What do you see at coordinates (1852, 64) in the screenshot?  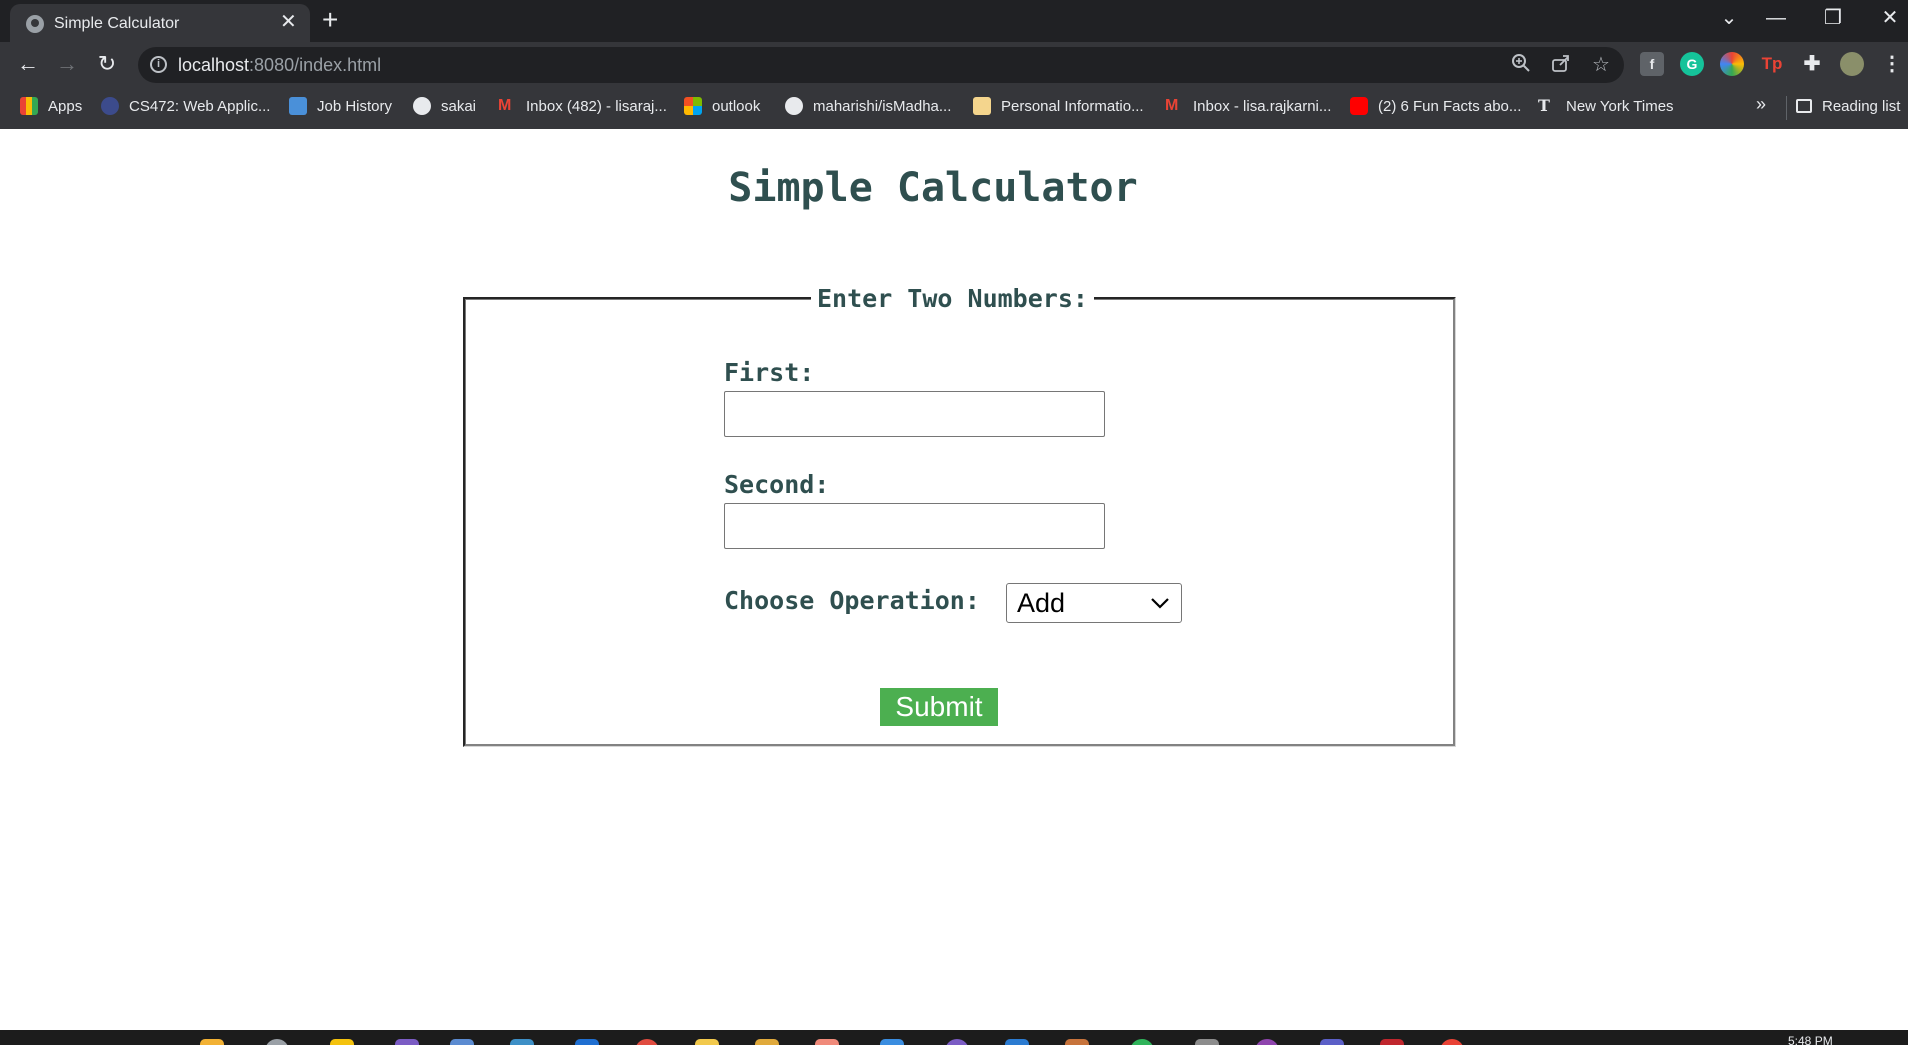 I see `profile-avatar` at bounding box center [1852, 64].